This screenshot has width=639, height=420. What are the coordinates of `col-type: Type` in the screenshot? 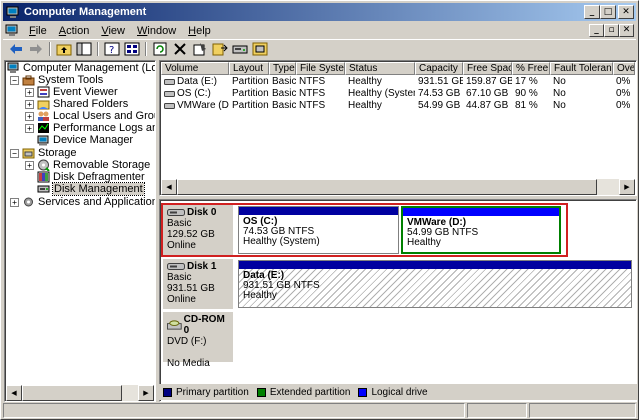 It's located at (282, 68).